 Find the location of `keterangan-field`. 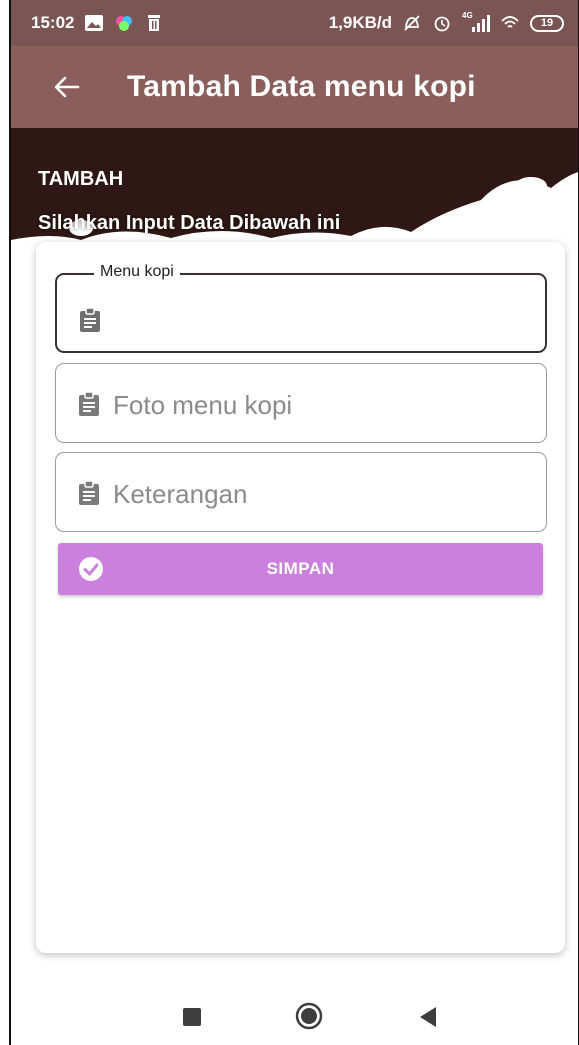

keterangan-field is located at coordinates (301, 492).